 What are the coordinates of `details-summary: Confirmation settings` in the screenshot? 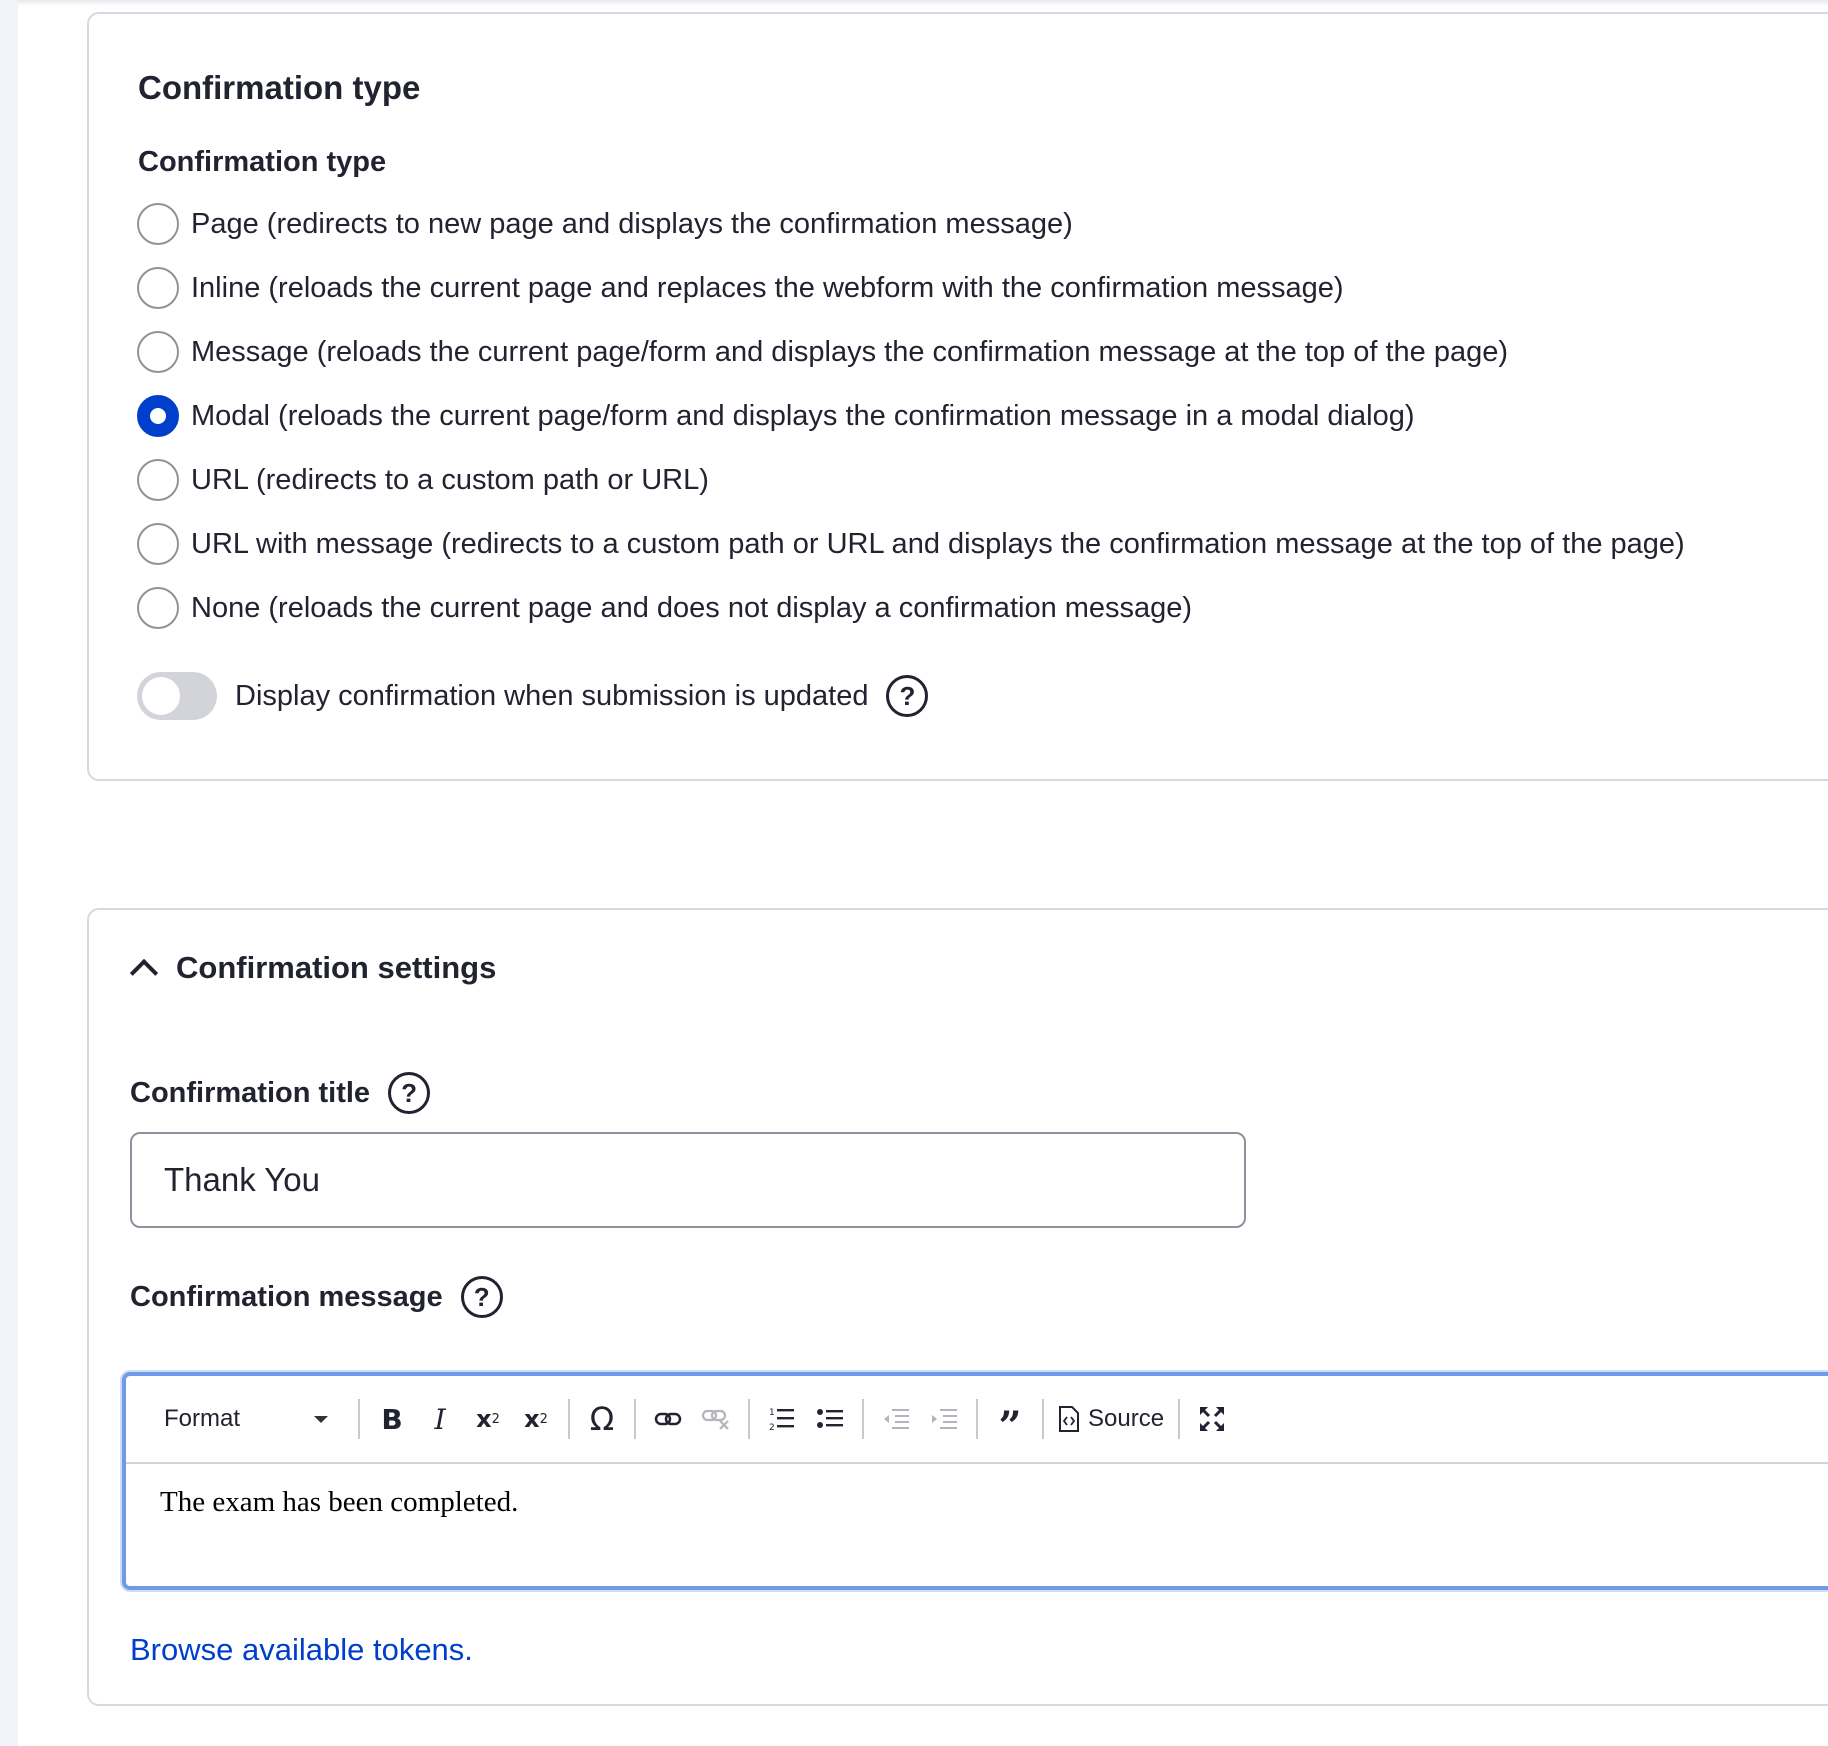 It's located at (311, 969).